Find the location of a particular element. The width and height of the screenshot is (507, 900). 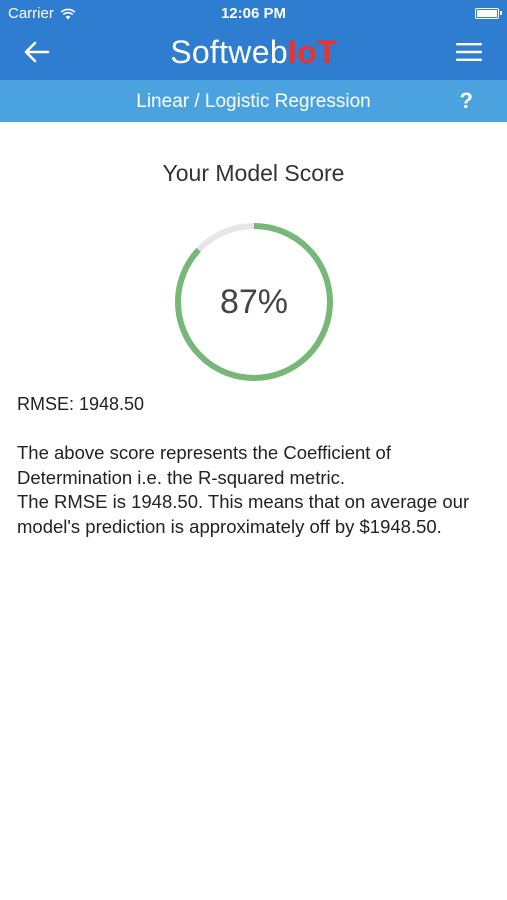

battery-icon is located at coordinates (488, 13).